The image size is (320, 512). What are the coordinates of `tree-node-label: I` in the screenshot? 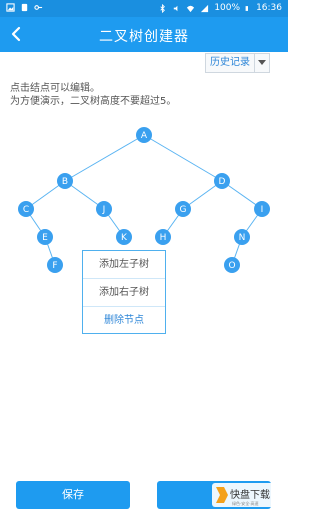 It's located at (262, 210).